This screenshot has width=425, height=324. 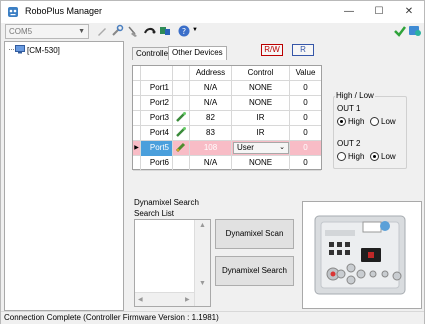 I want to click on minimize-button: —, so click(x=349, y=12).